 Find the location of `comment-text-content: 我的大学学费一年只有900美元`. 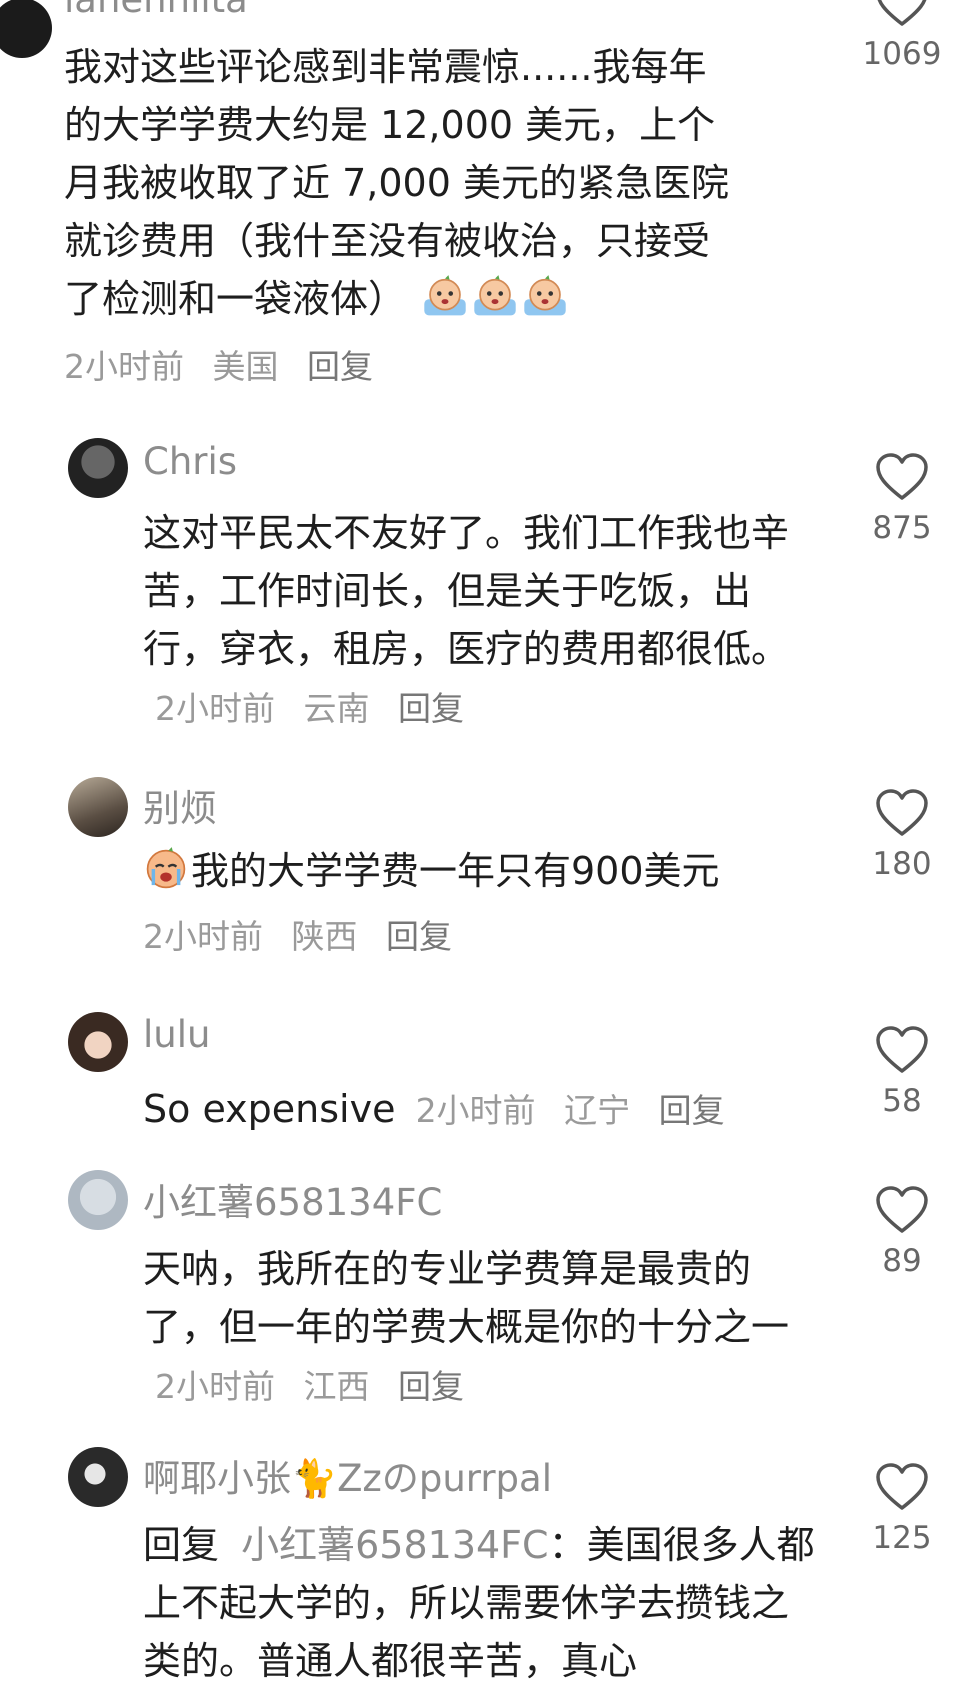

comment-text-content: 我的大学学费一年只有900美元 is located at coordinates (455, 871).